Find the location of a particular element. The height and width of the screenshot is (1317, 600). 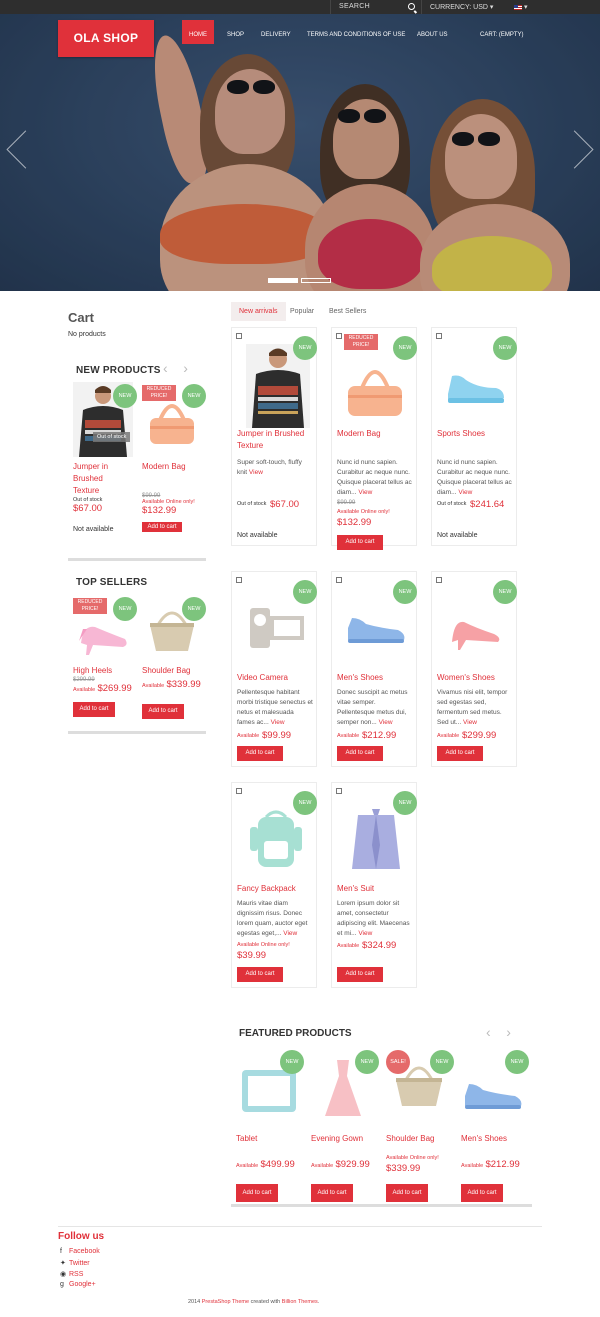

reduced-badge: REDUCED PRICE! is located at coordinates (361, 342).